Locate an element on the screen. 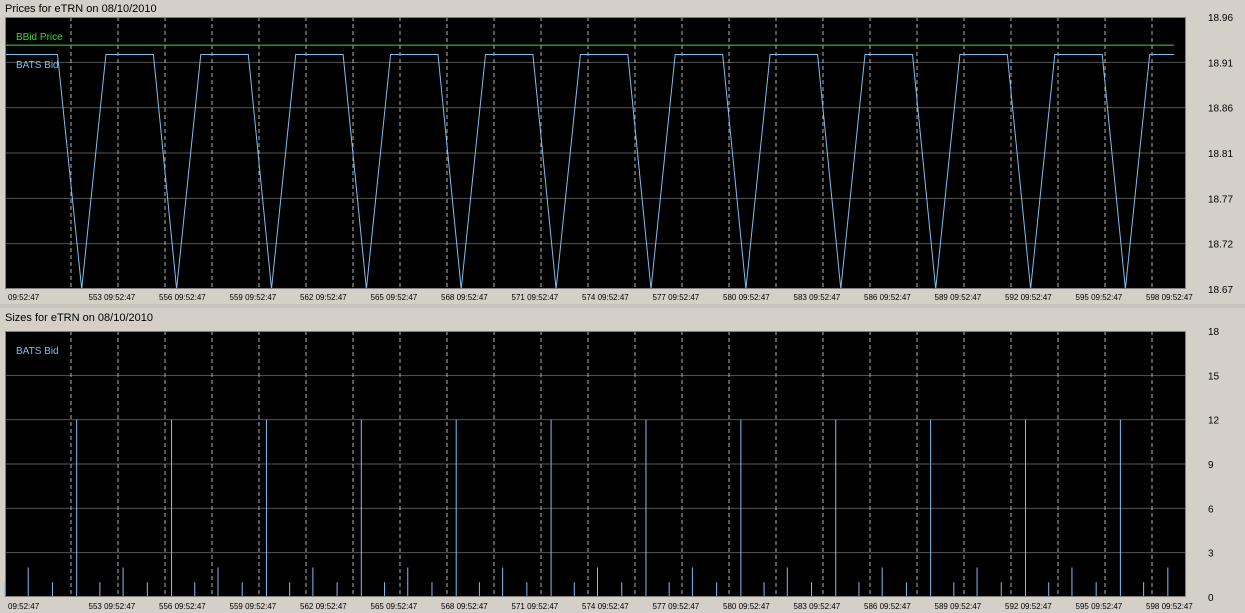 The image size is (1245, 613). y-tick-label: 0 is located at coordinates (1211, 598).